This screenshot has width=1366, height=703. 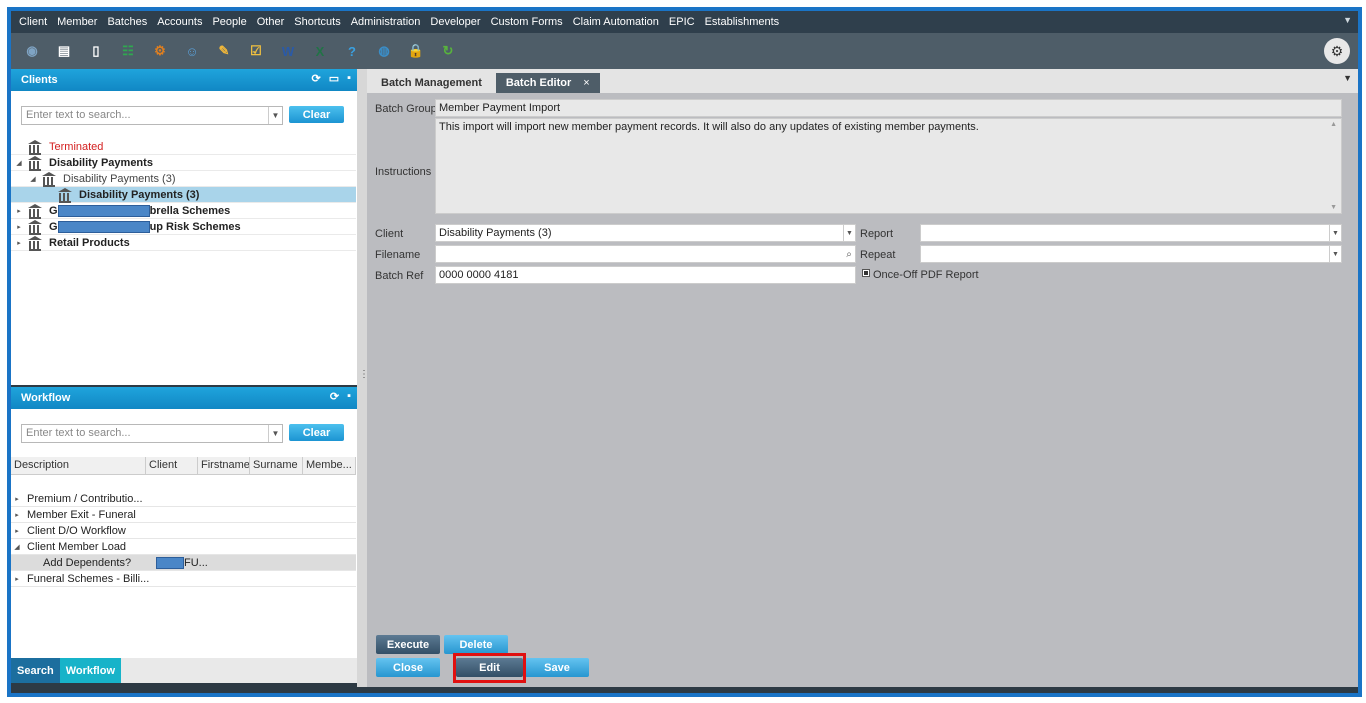 What do you see at coordinates (384, 51) in the screenshot?
I see `globe-icon: ◍` at bounding box center [384, 51].